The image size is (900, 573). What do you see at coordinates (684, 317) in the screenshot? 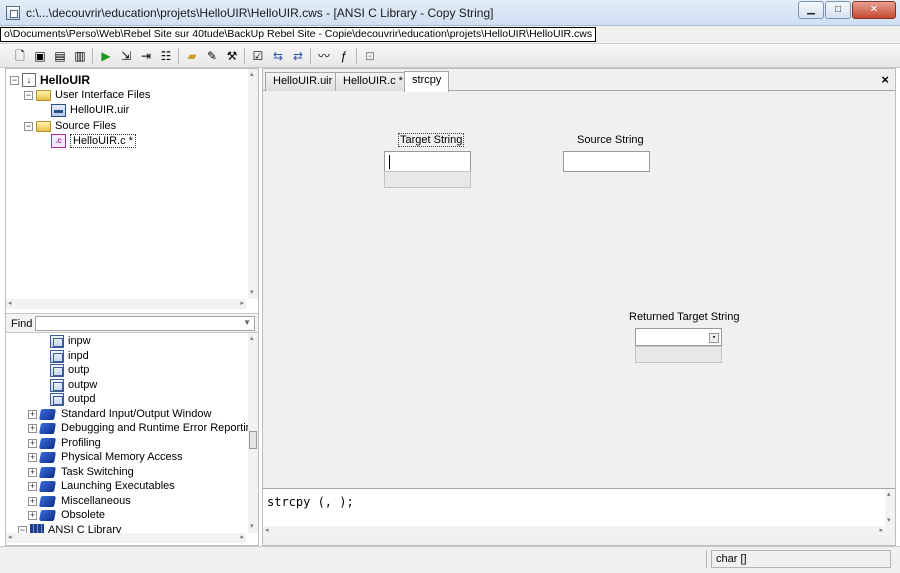
I see `returned-target-string-label: Returned Target String` at bounding box center [684, 317].